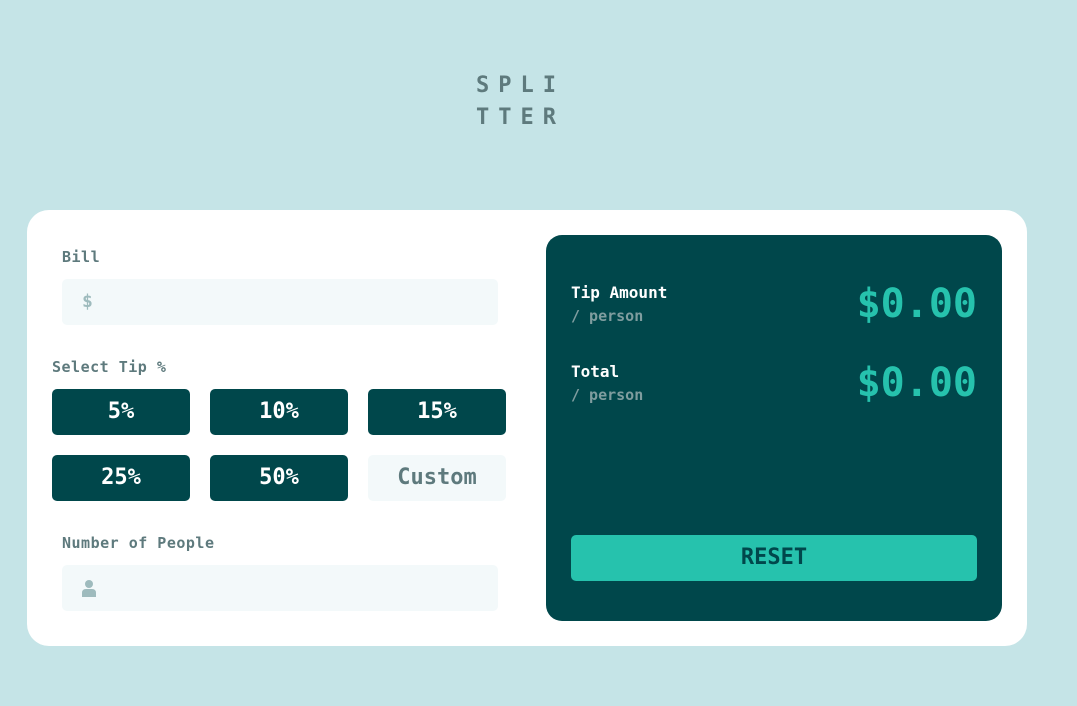  I want to click on logo-line-1: SPLI, so click(520, 85).